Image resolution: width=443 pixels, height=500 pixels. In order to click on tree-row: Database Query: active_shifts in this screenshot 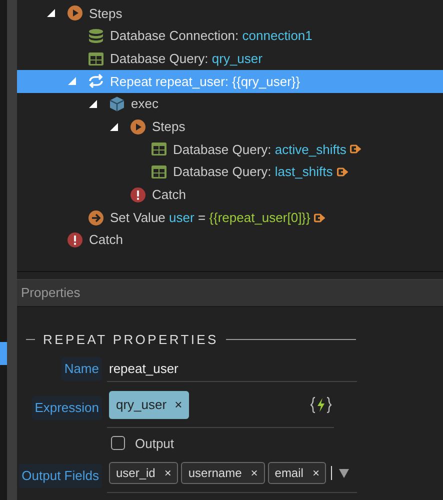, I will do `click(230, 149)`.